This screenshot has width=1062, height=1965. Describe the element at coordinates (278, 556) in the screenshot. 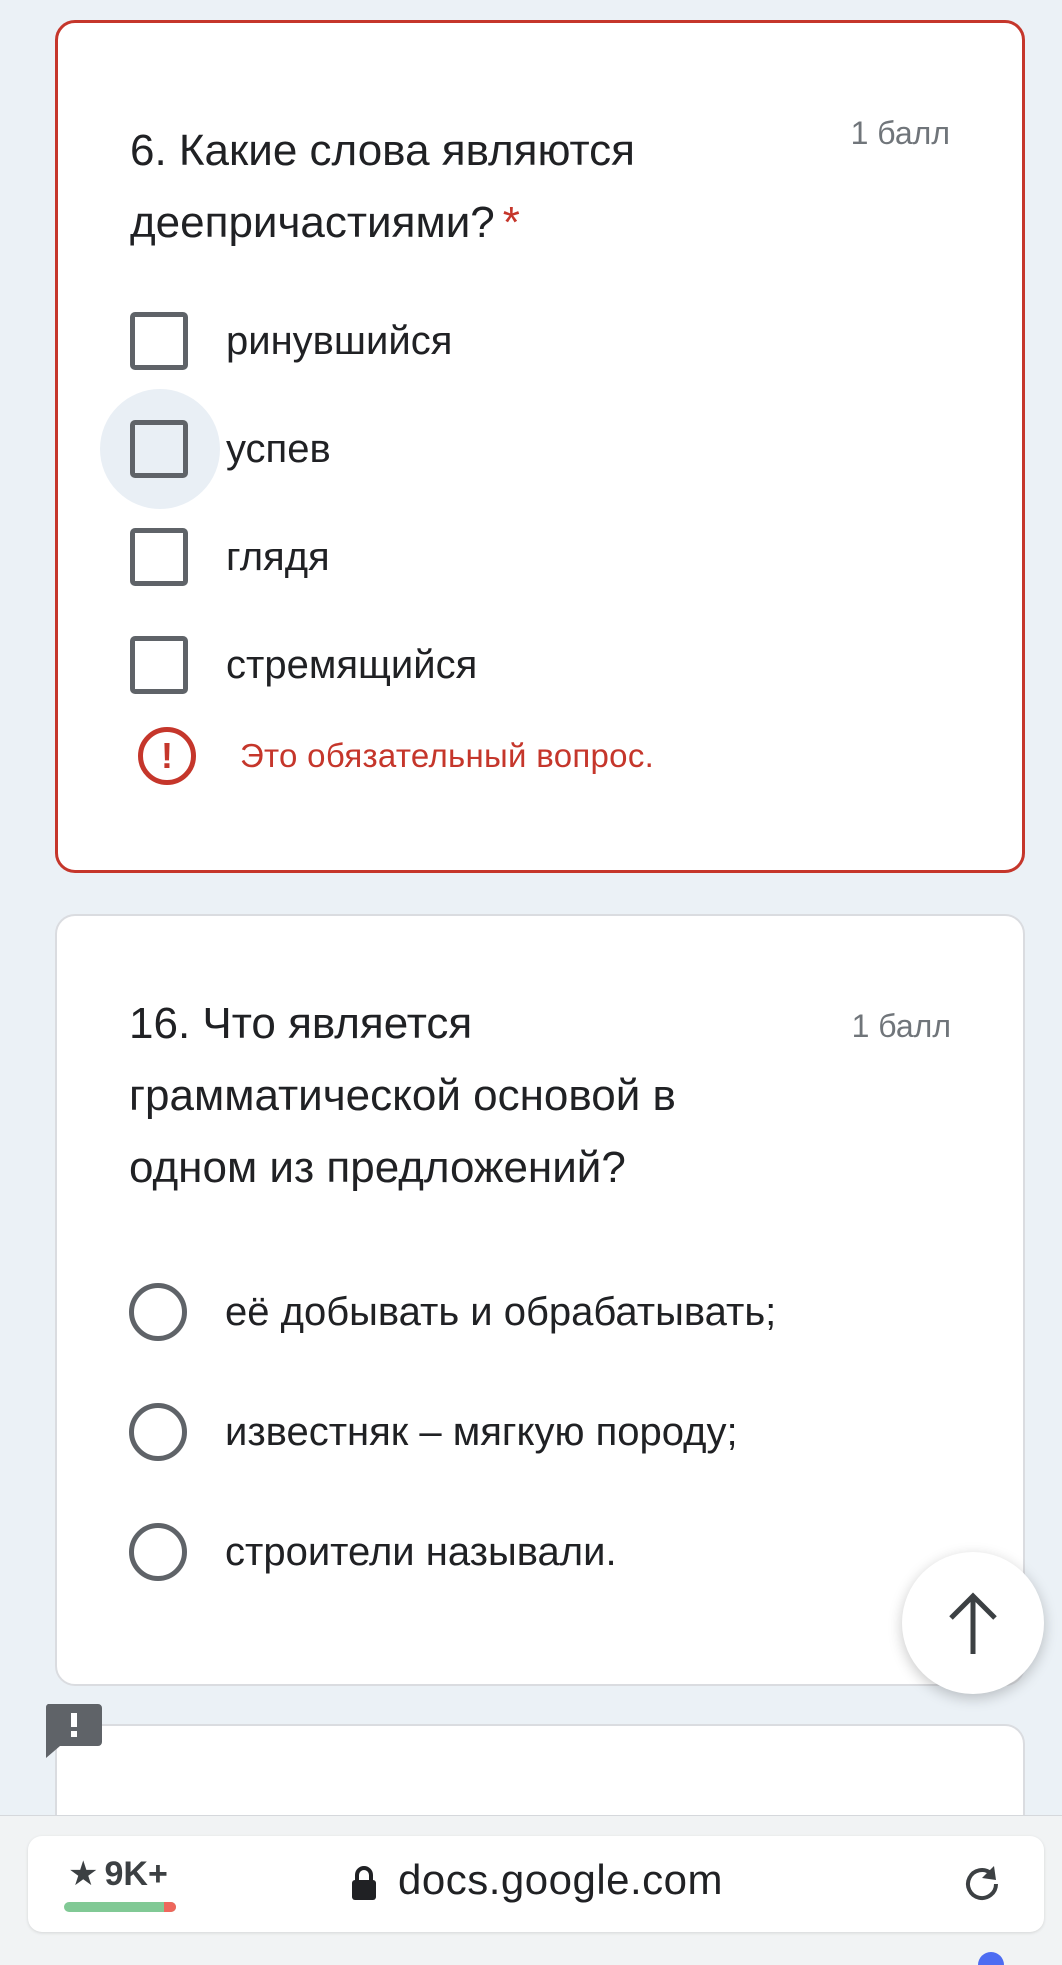

I see `option-label: глядя` at that location.